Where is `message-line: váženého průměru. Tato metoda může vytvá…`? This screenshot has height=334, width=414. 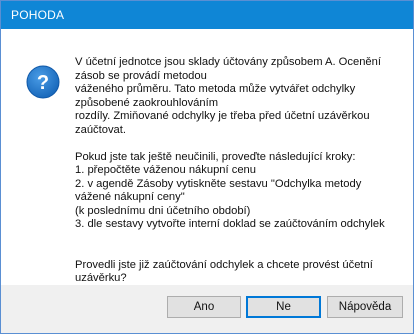 message-line: váženého průměru. Tato metoda může vytvá… is located at coordinates (215, 89).